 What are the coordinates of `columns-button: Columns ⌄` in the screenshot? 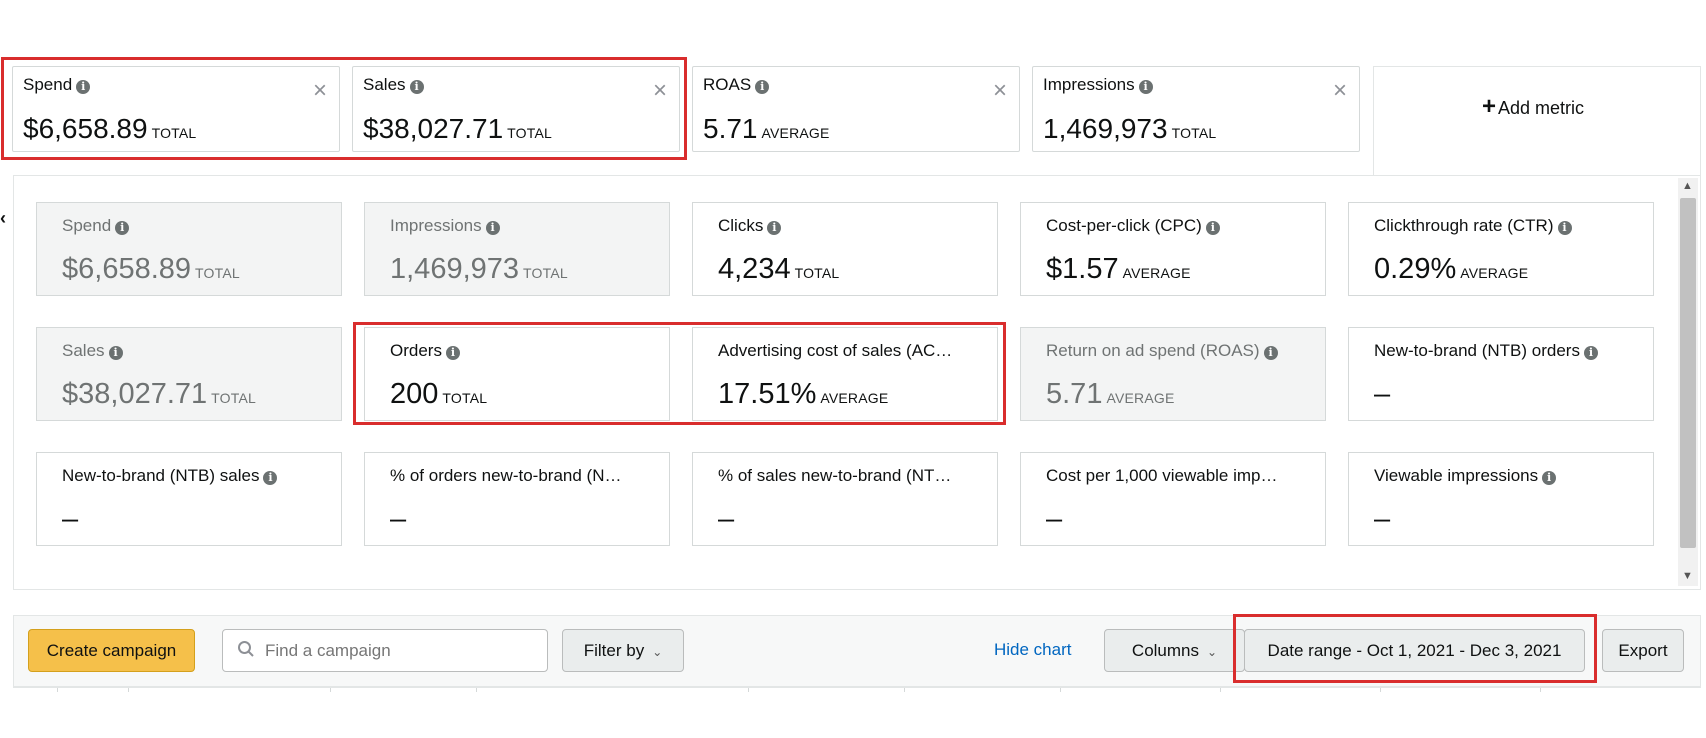 It's located at (1174, 650).